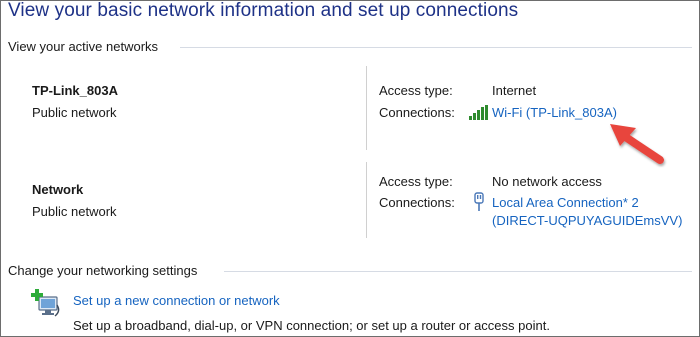 The width and height of the screenshot is (700, 337). What do you see at coordinates (458, 271) in the screenshot?
I see `change-settings-rule` at bounding box center [458, 271].